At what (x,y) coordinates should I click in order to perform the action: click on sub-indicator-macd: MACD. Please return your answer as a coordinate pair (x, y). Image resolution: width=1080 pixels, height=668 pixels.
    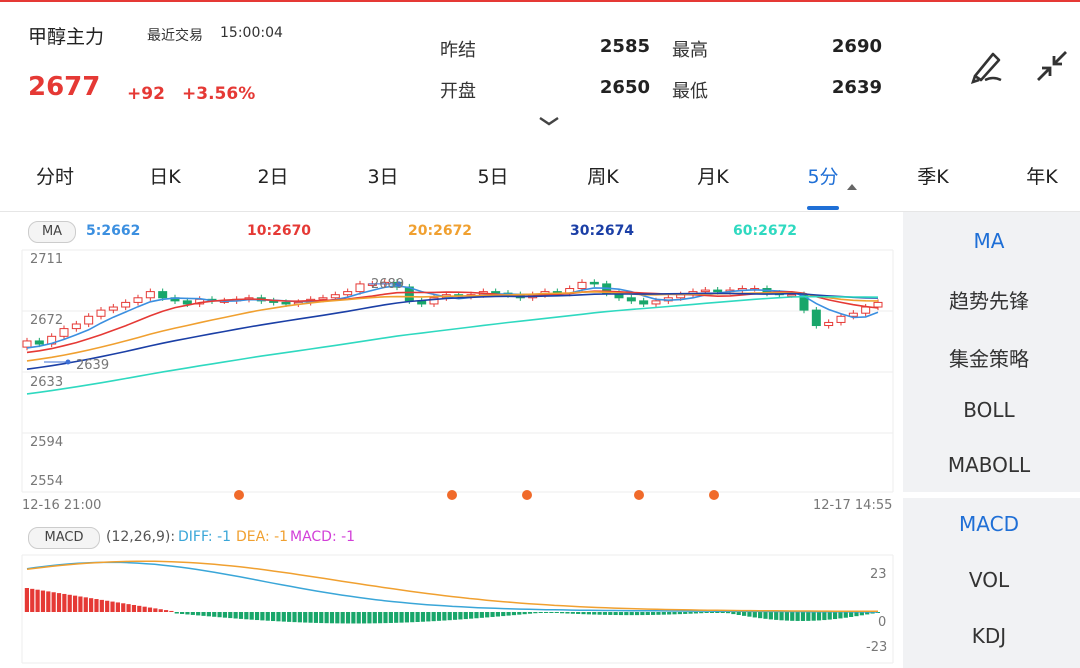
    Looking at the image, I should click on (989, 524).